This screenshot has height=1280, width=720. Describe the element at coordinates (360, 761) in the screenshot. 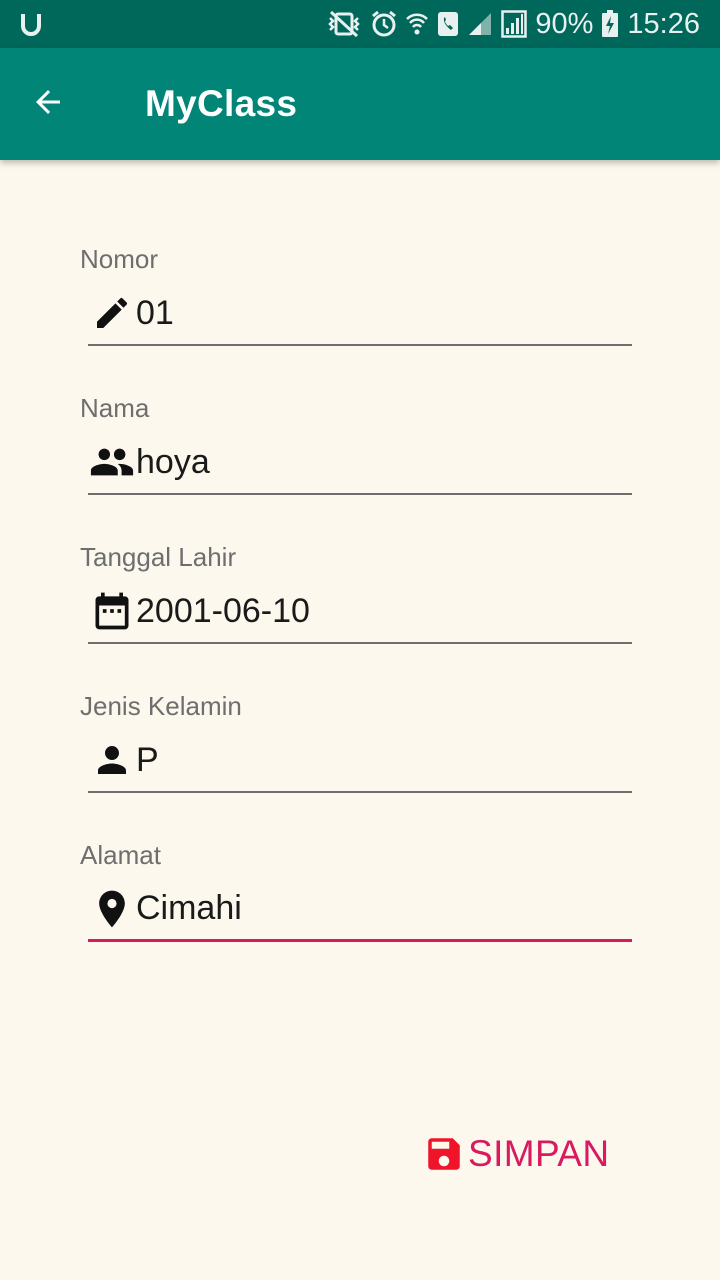

I see `jenis-kelamin-input: P` at that location.